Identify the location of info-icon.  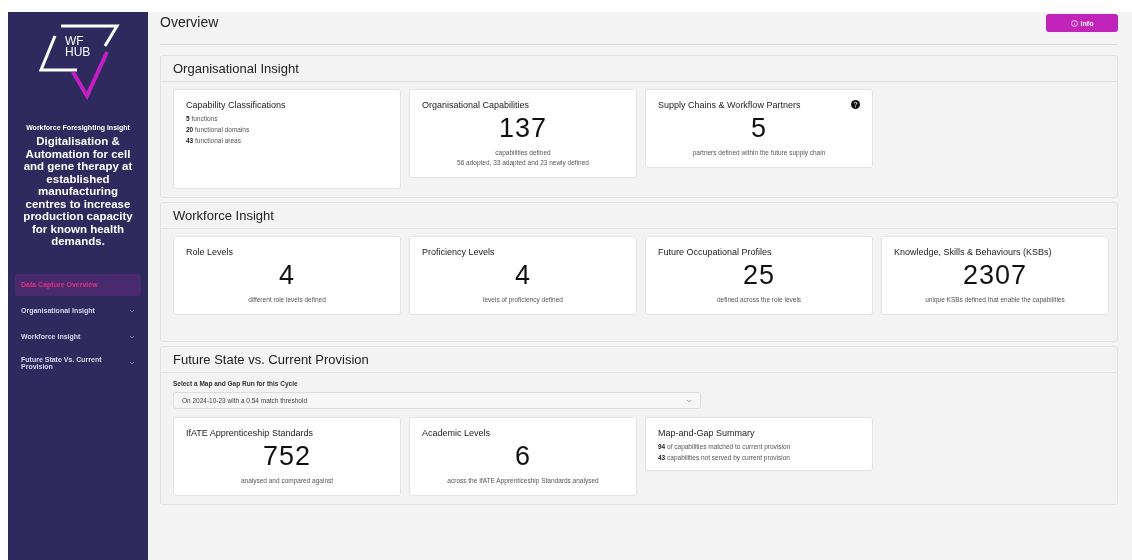
(1074, 23).